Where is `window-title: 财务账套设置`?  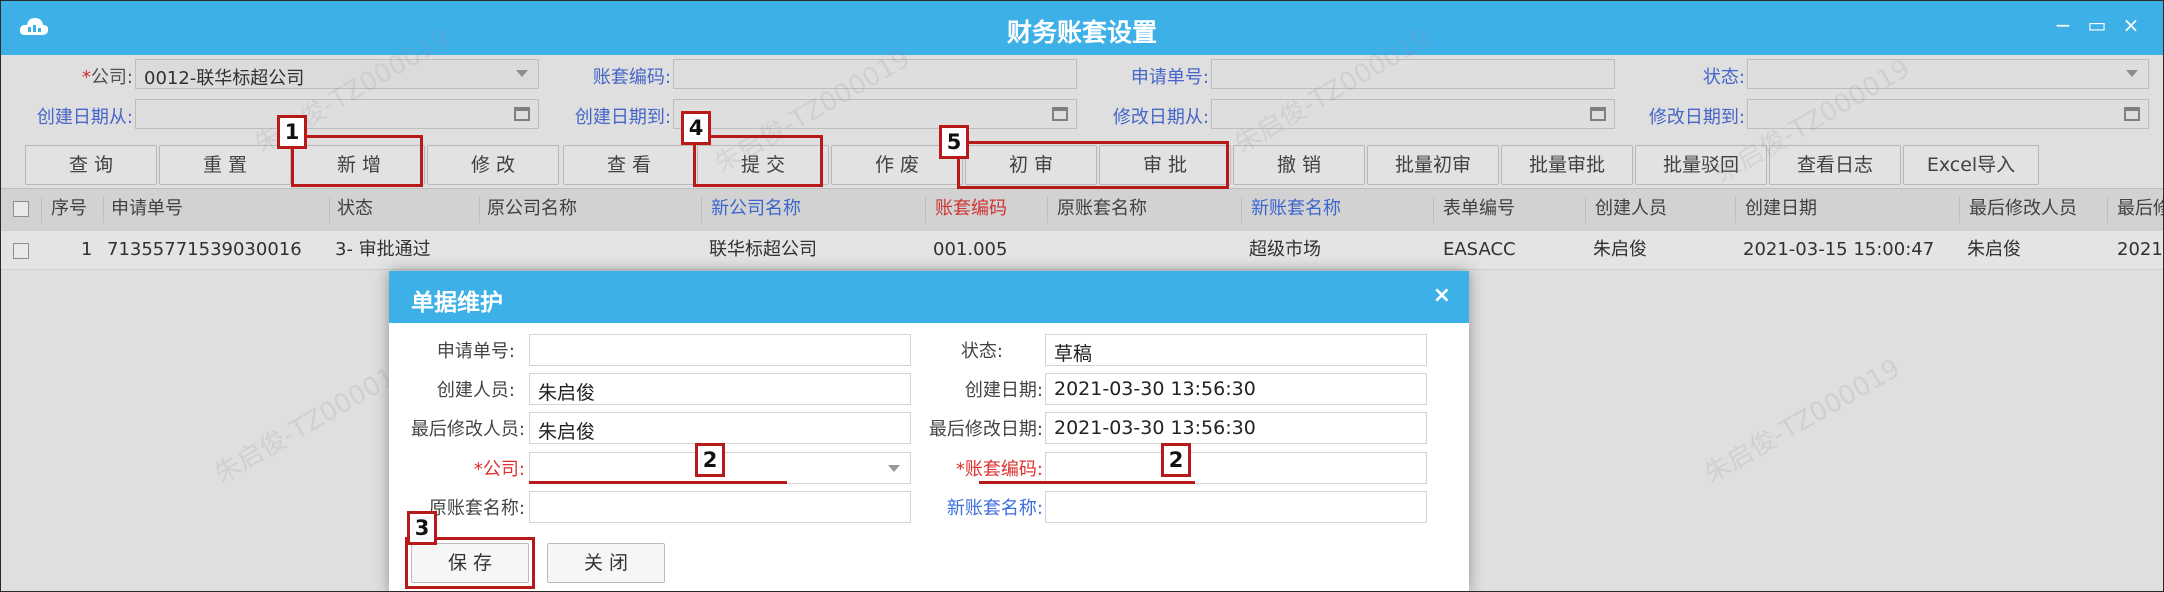 window-title: 财务账套设置 is located at coordinates (1081, 32).